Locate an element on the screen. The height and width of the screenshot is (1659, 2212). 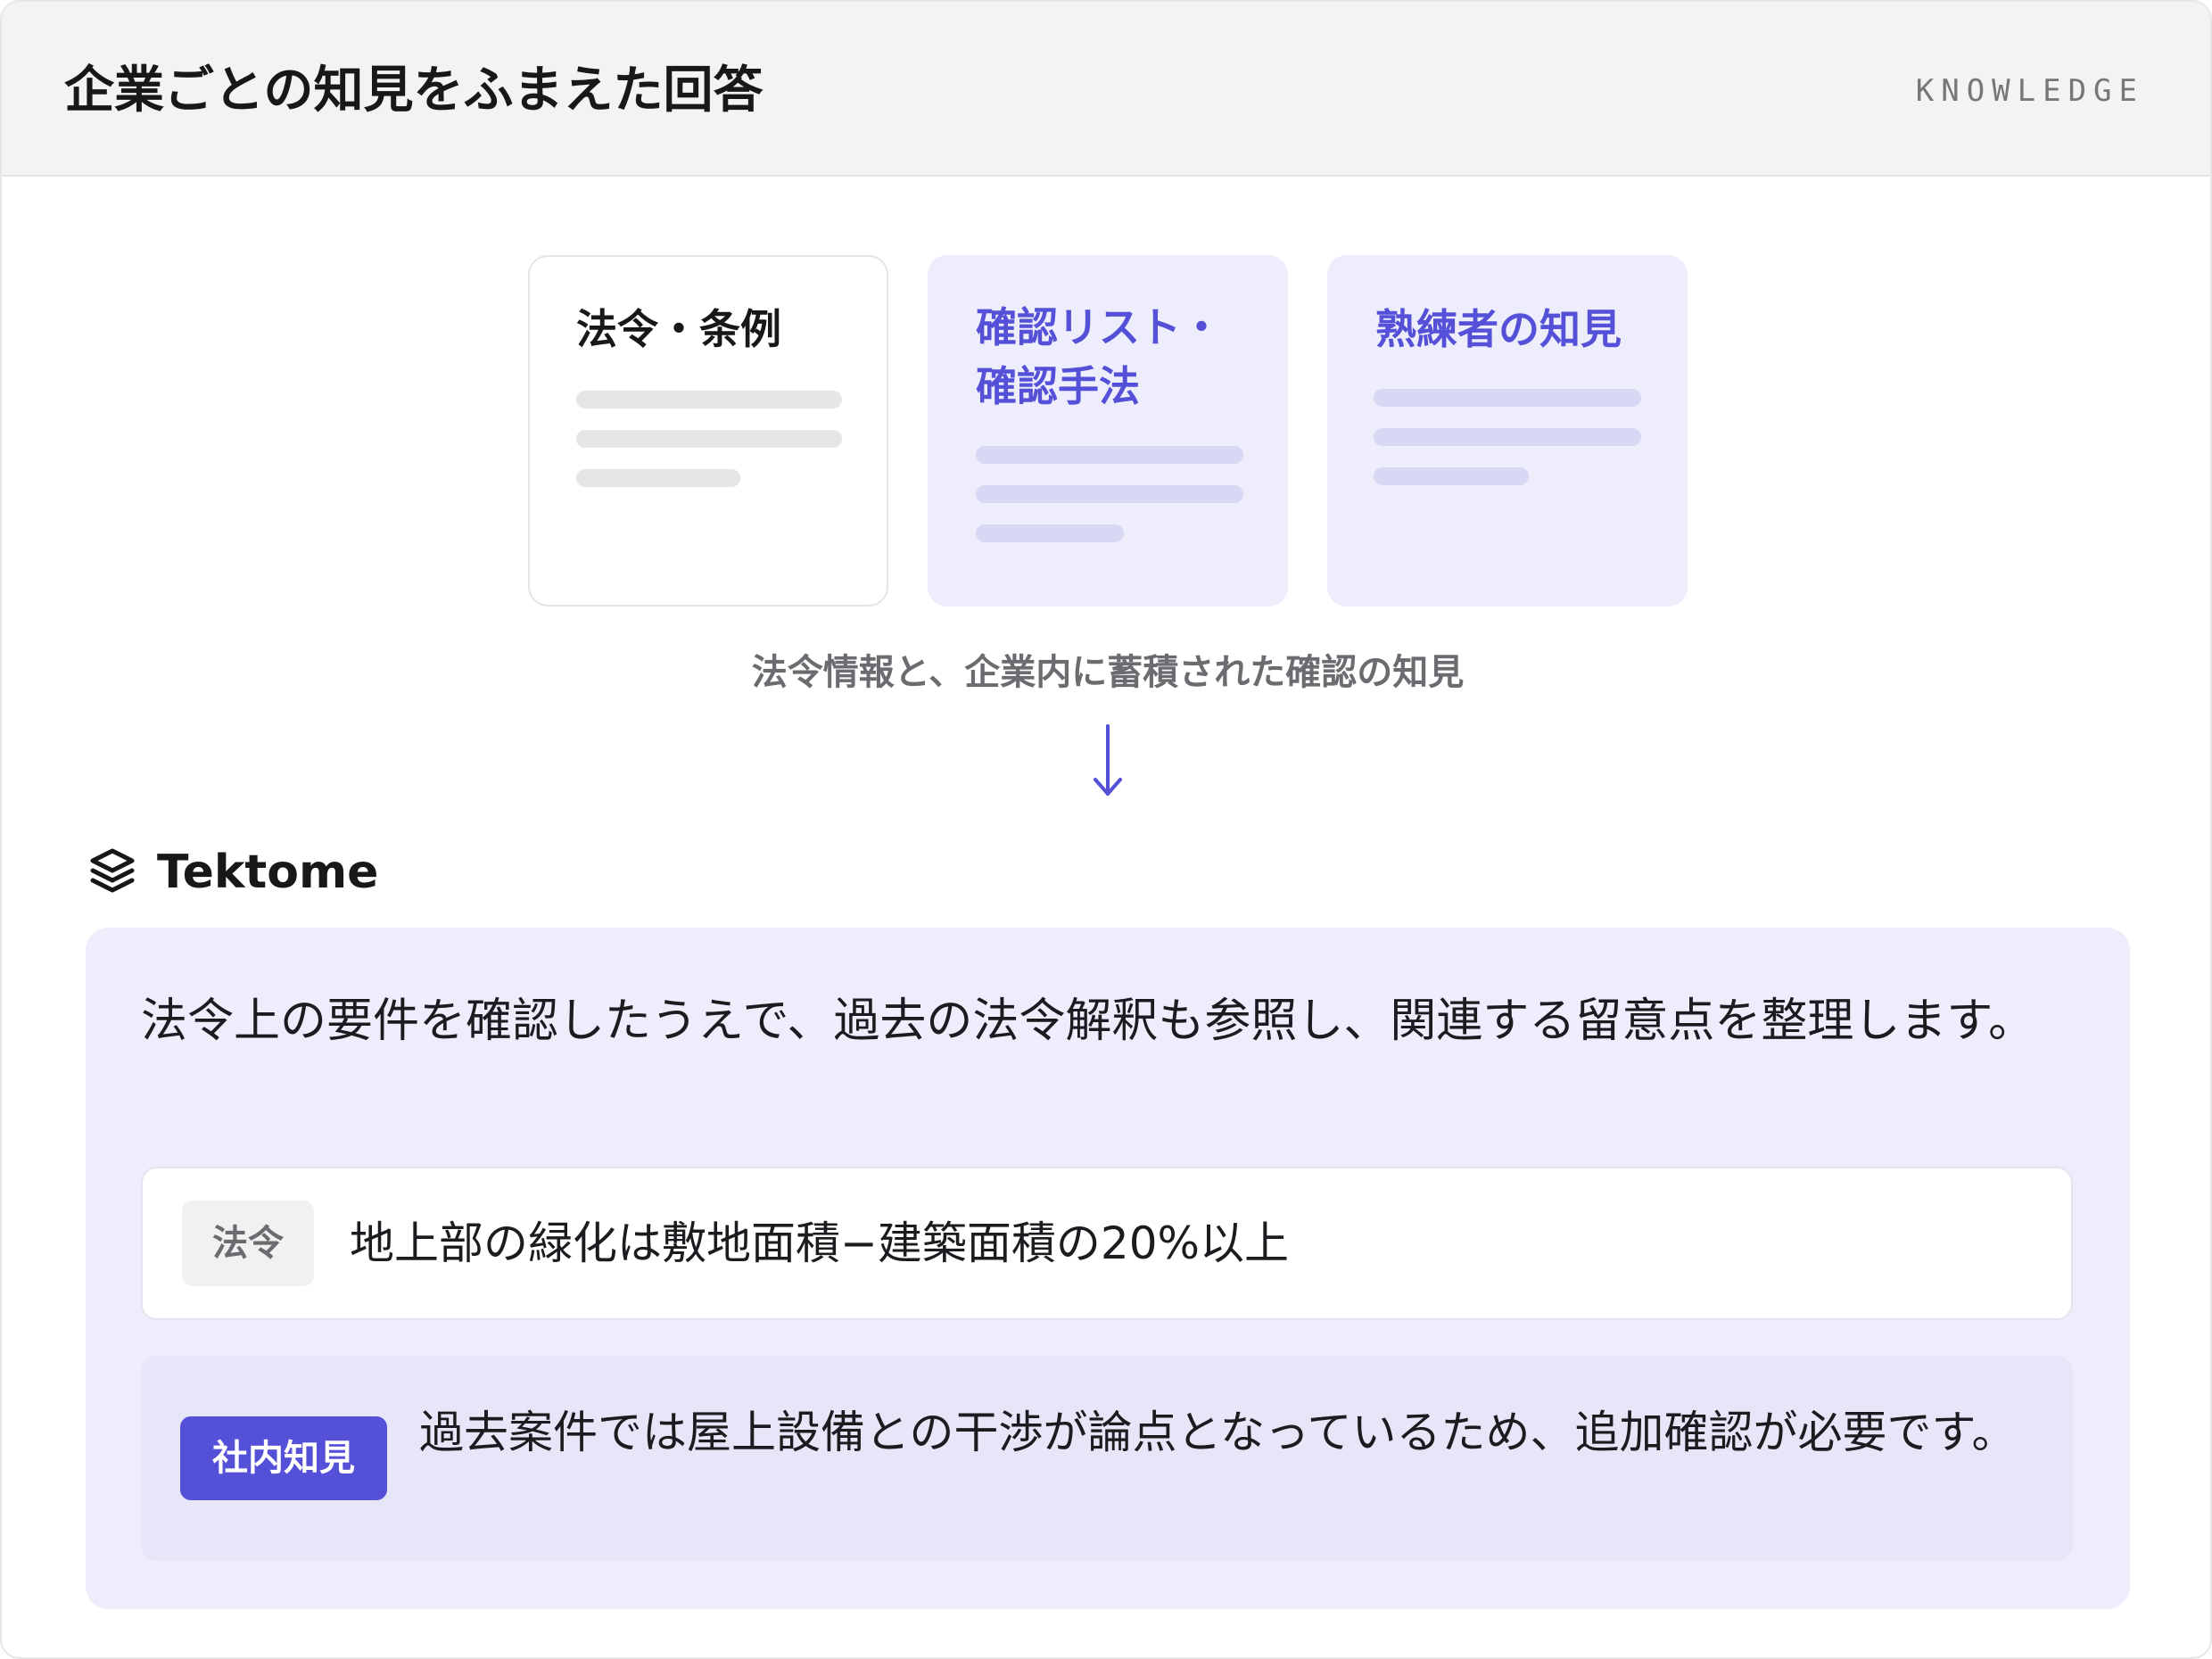
header: 企業ごとの知見をふまえた回答 KNOWLEDGE is located at coordinates (1106, 90).